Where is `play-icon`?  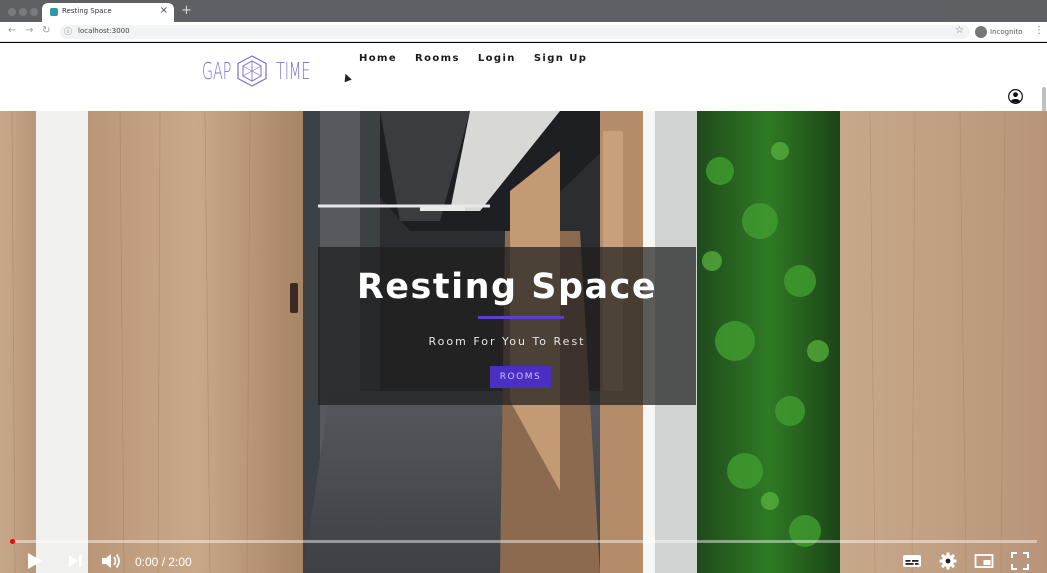 play-icon is located at coordinates (35, 561).